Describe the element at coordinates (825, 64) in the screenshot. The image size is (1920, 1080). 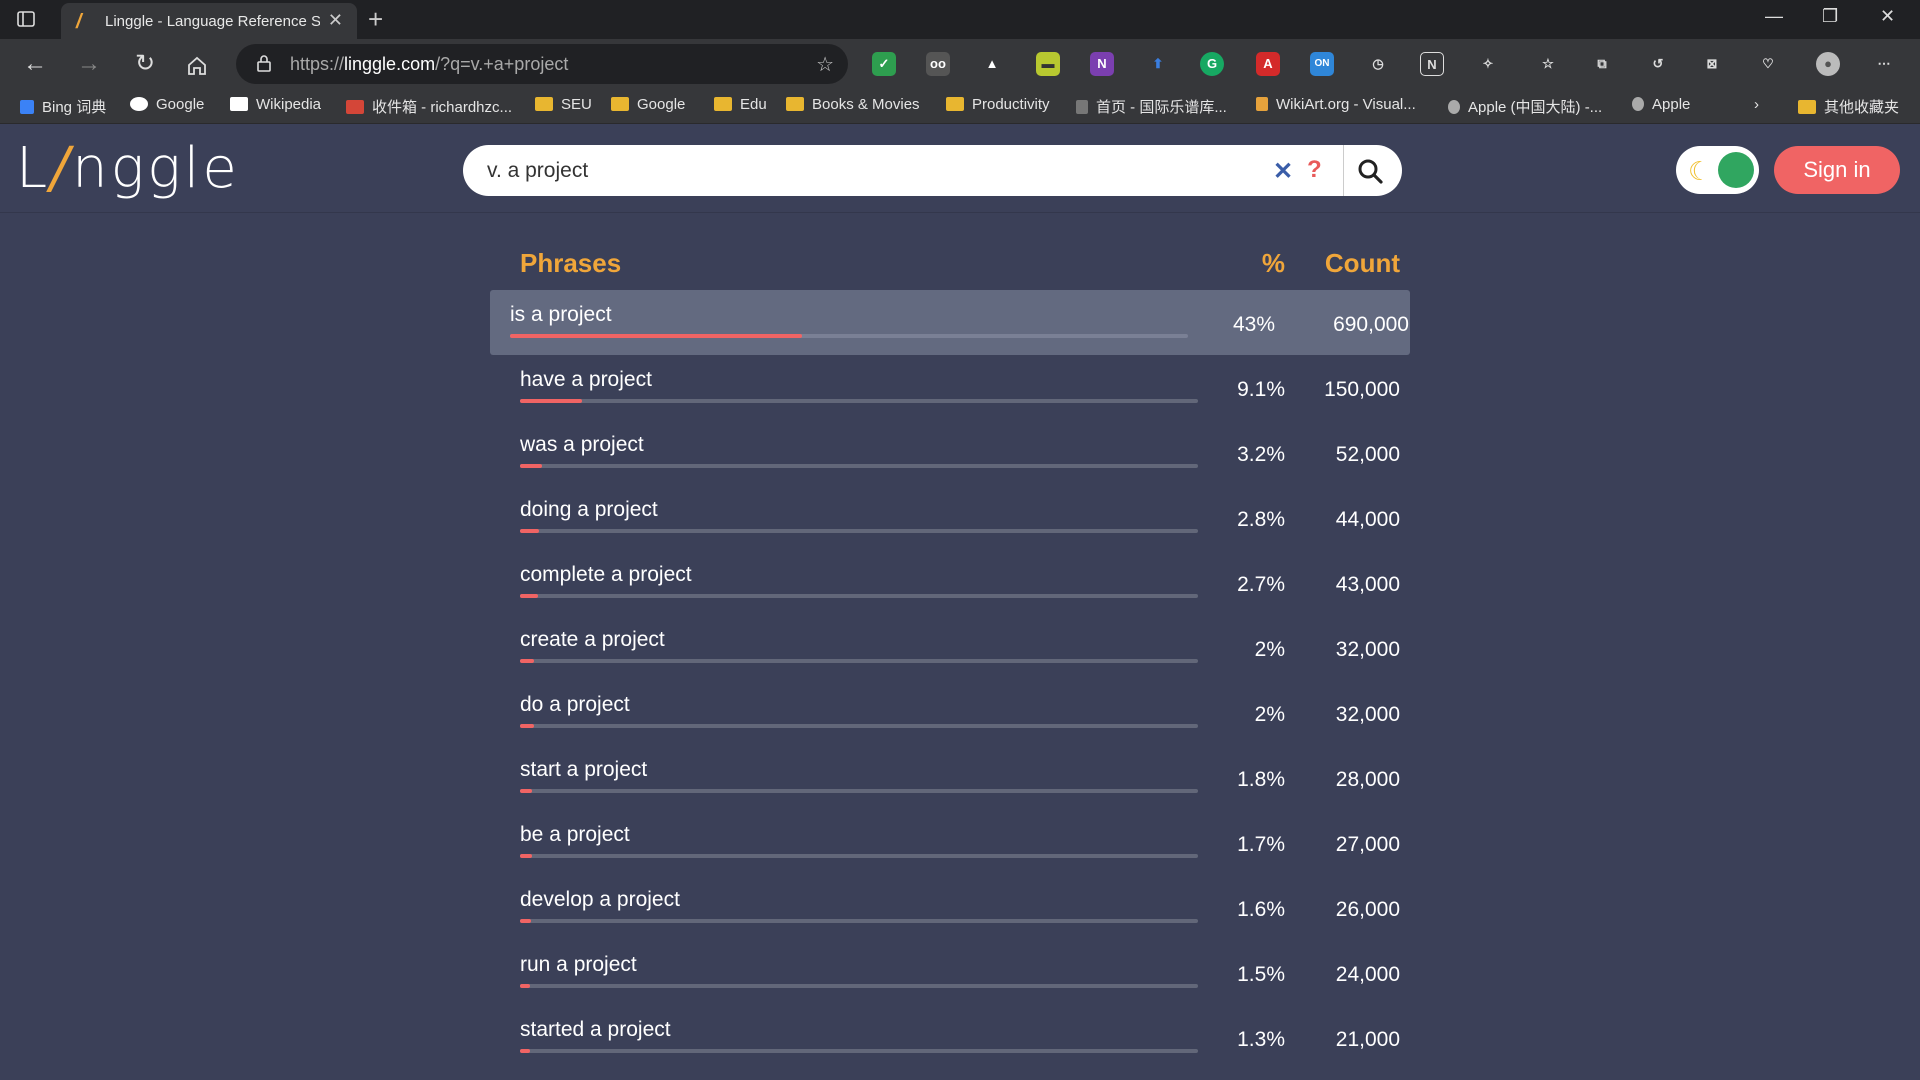
I see `add-favorite-icon: ☆` at that location.